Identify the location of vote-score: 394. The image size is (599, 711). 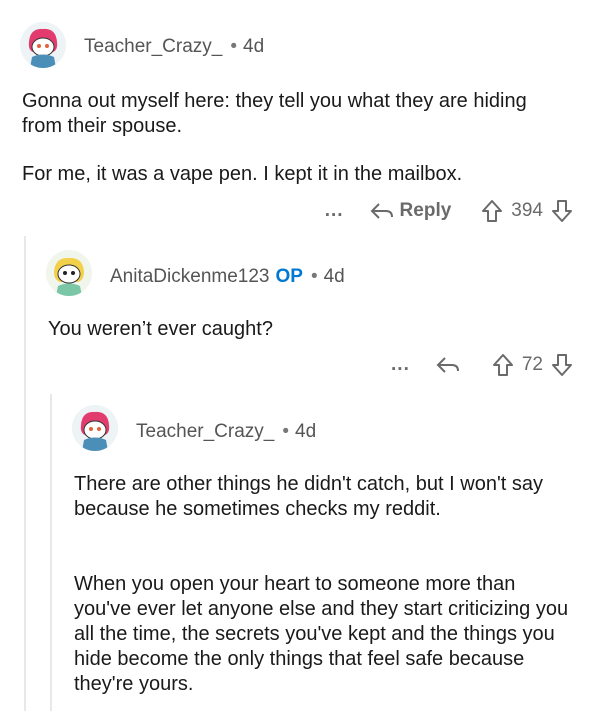
(527, 210).